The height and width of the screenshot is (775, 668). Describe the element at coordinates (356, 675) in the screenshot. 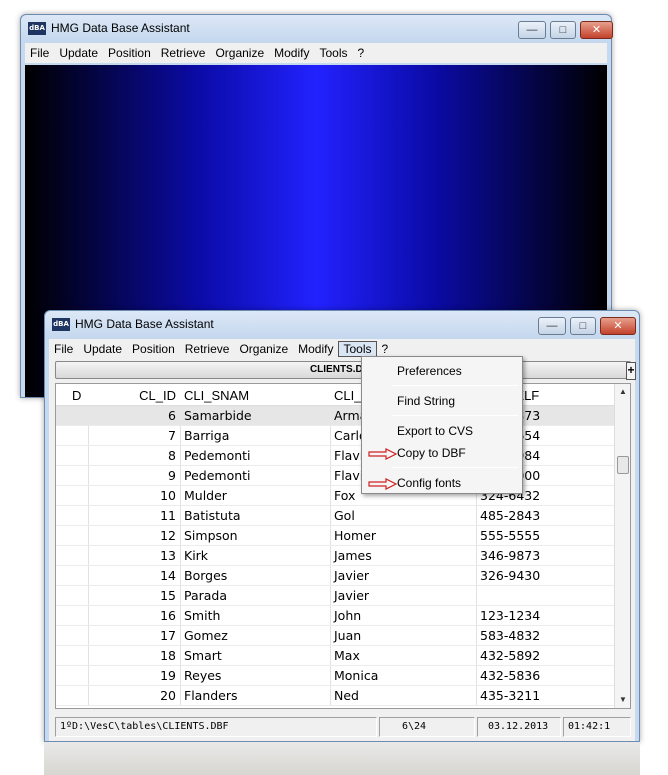

I see `cell-cli-name: Monica` at that location.